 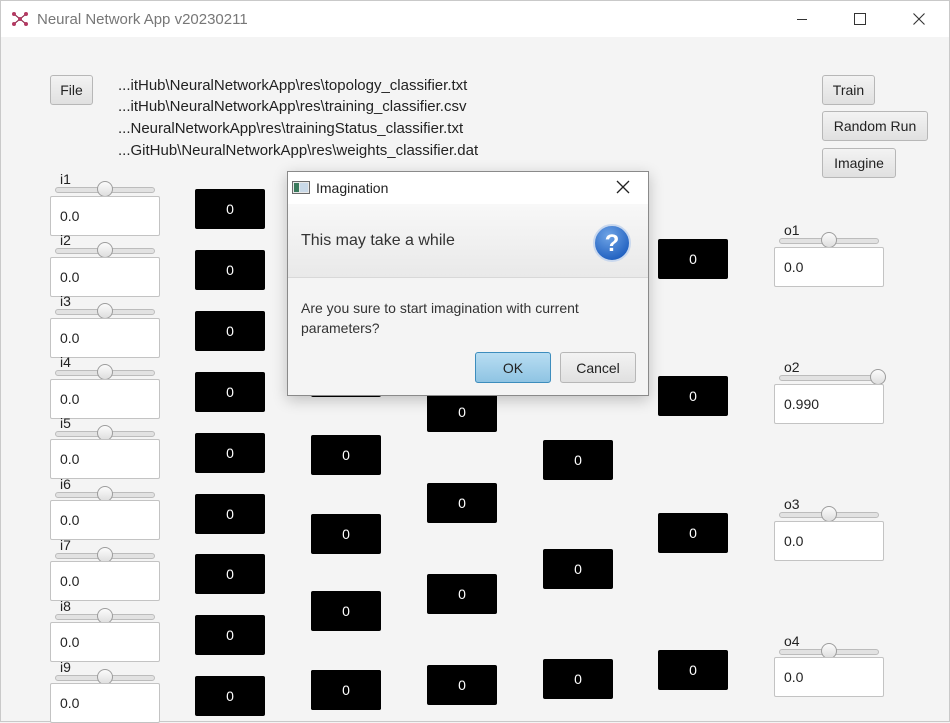 What do you see at coordinates (352, 188) in the screenshot?
I see `dialog-title: Imagination` at bounding box center [352, 188].